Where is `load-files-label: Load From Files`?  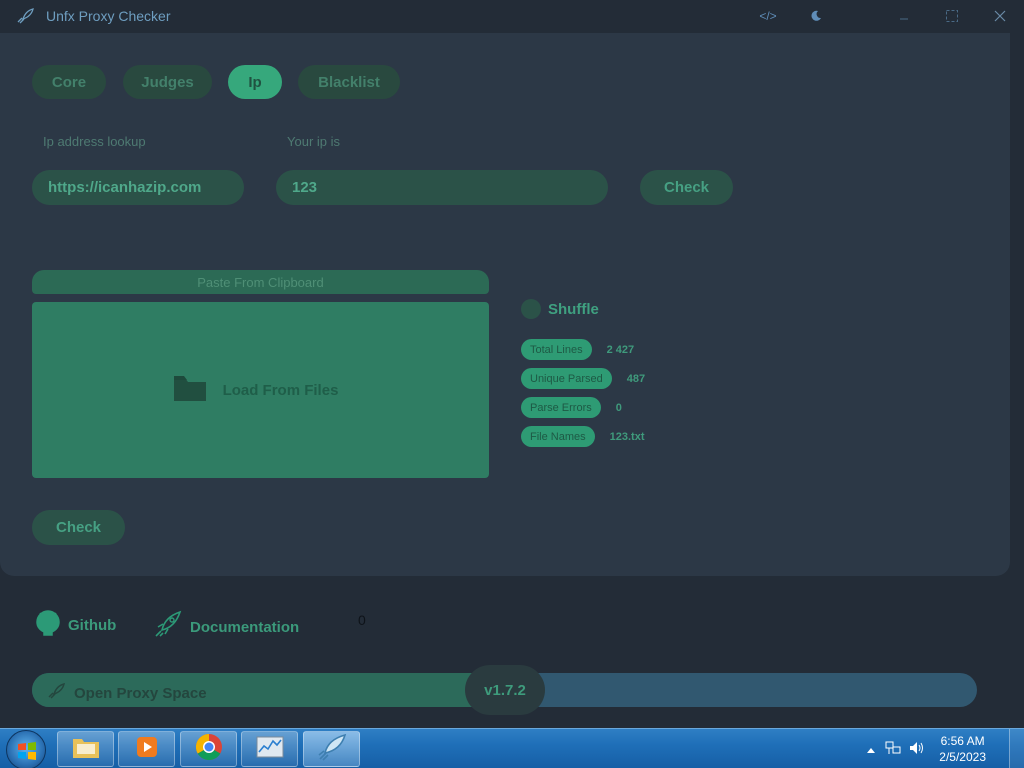
load-files-label: Load From Files is located at coordinates (280, 390).